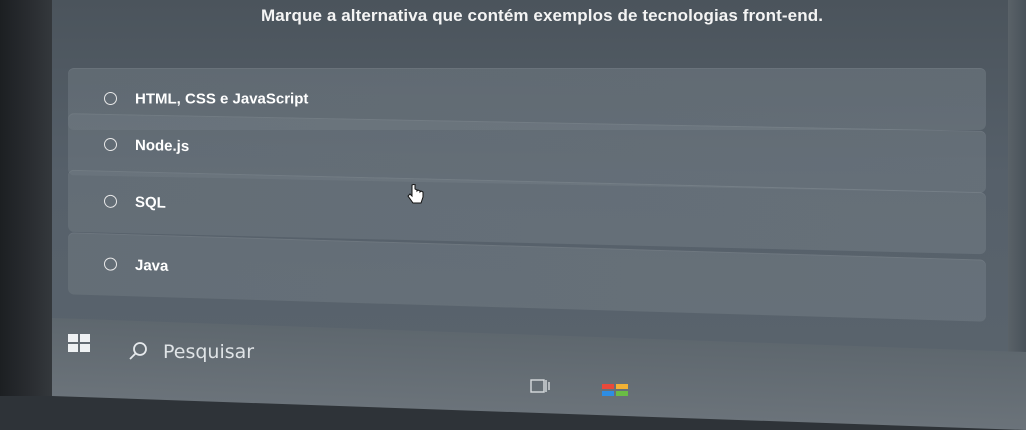  I want to click on search-placeholder: Pesquisar, so click(208, 352).